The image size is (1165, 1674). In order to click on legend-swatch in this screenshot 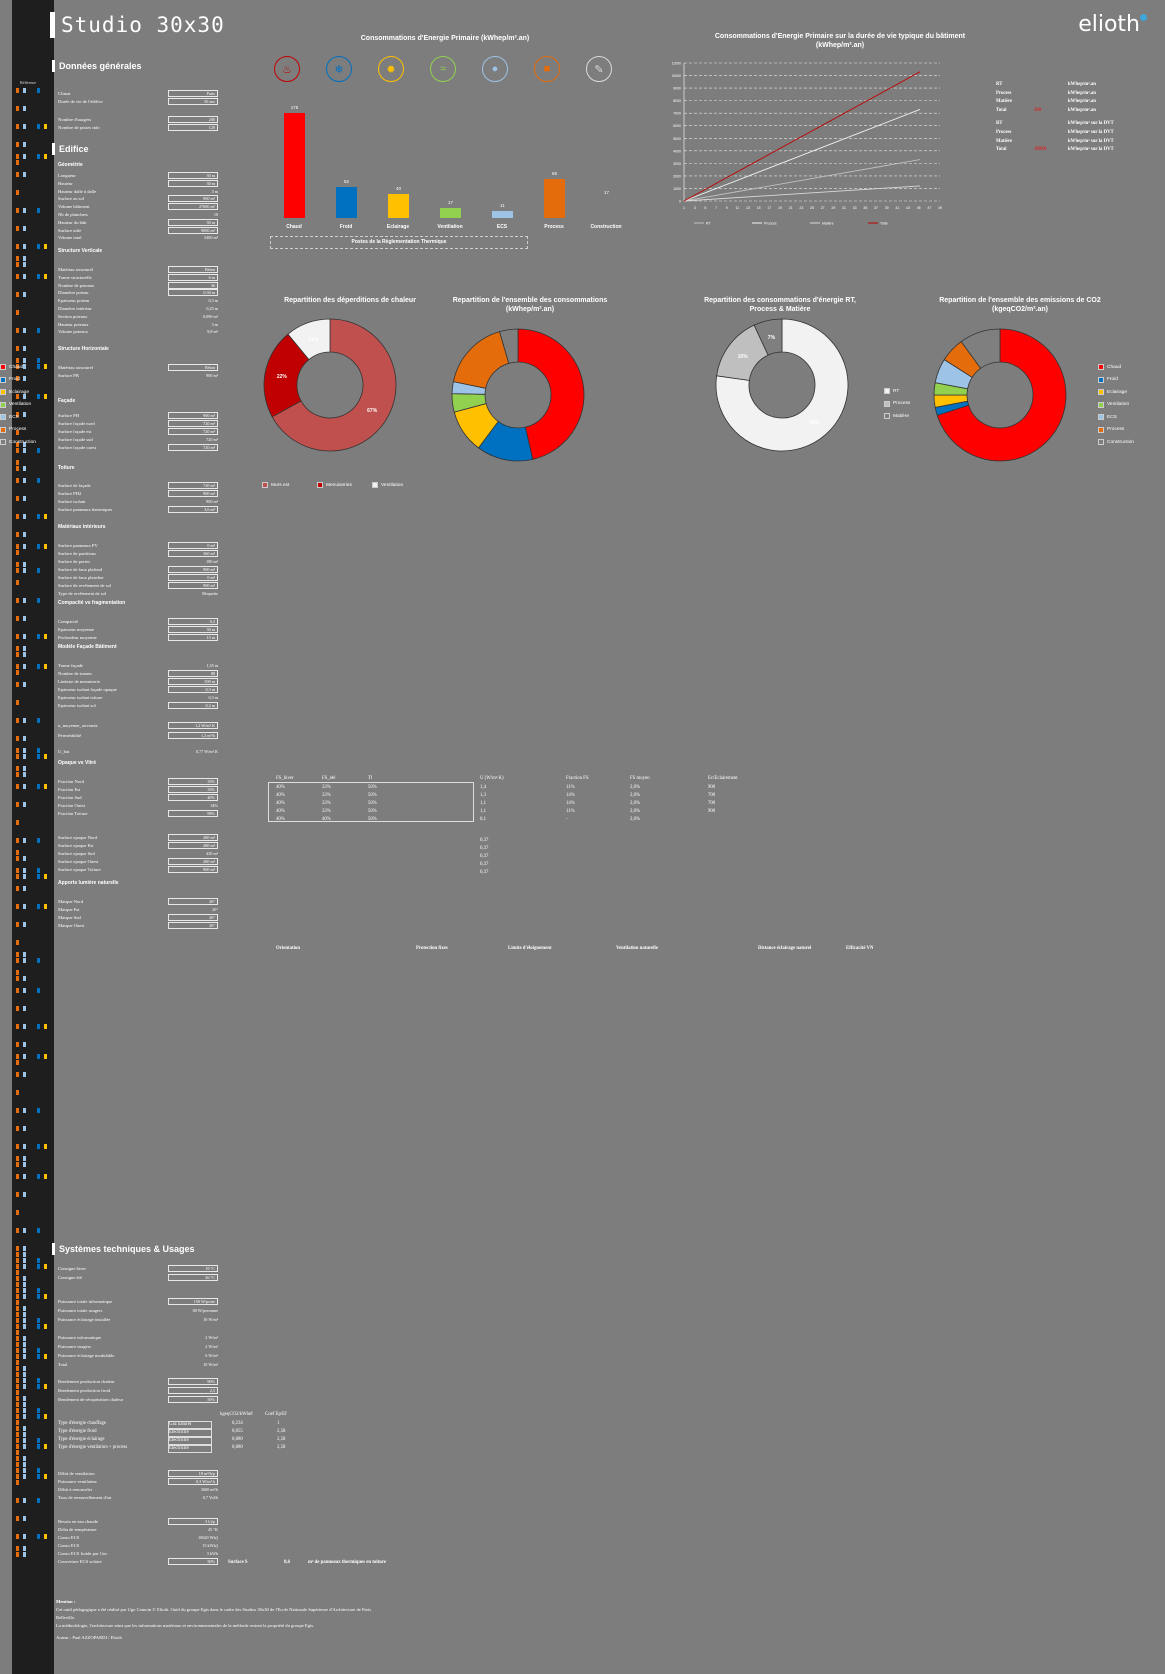, I will do `click(375, 485)`.